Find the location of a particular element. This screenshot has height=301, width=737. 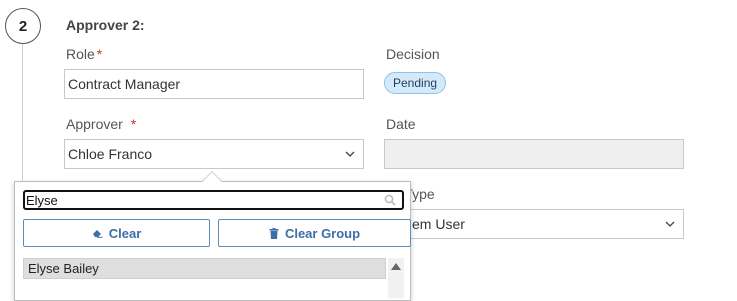

approver-label-text: Approver is located at coordinates (94, 124).